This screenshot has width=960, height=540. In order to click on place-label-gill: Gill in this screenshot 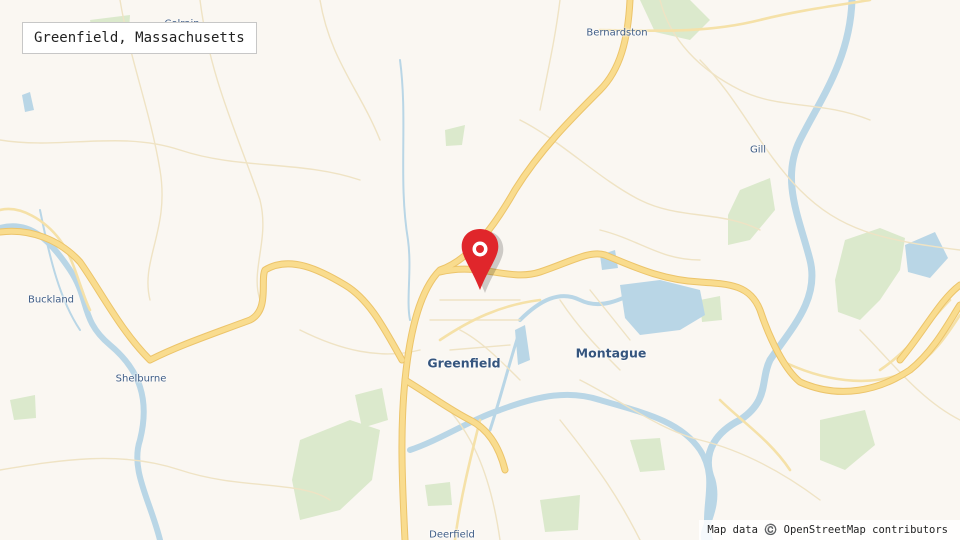, I will do `click(758, 150)`.